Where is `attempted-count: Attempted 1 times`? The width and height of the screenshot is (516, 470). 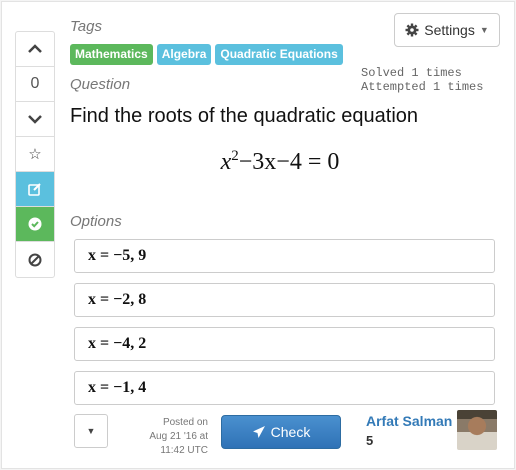 attempted-count: Attempted 1 times is located at coordinates (422, 87).